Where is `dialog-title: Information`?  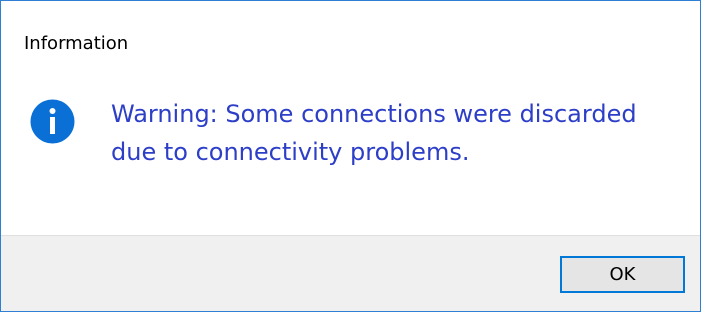
dialog-title: Information is located at coordinates (76, 43).